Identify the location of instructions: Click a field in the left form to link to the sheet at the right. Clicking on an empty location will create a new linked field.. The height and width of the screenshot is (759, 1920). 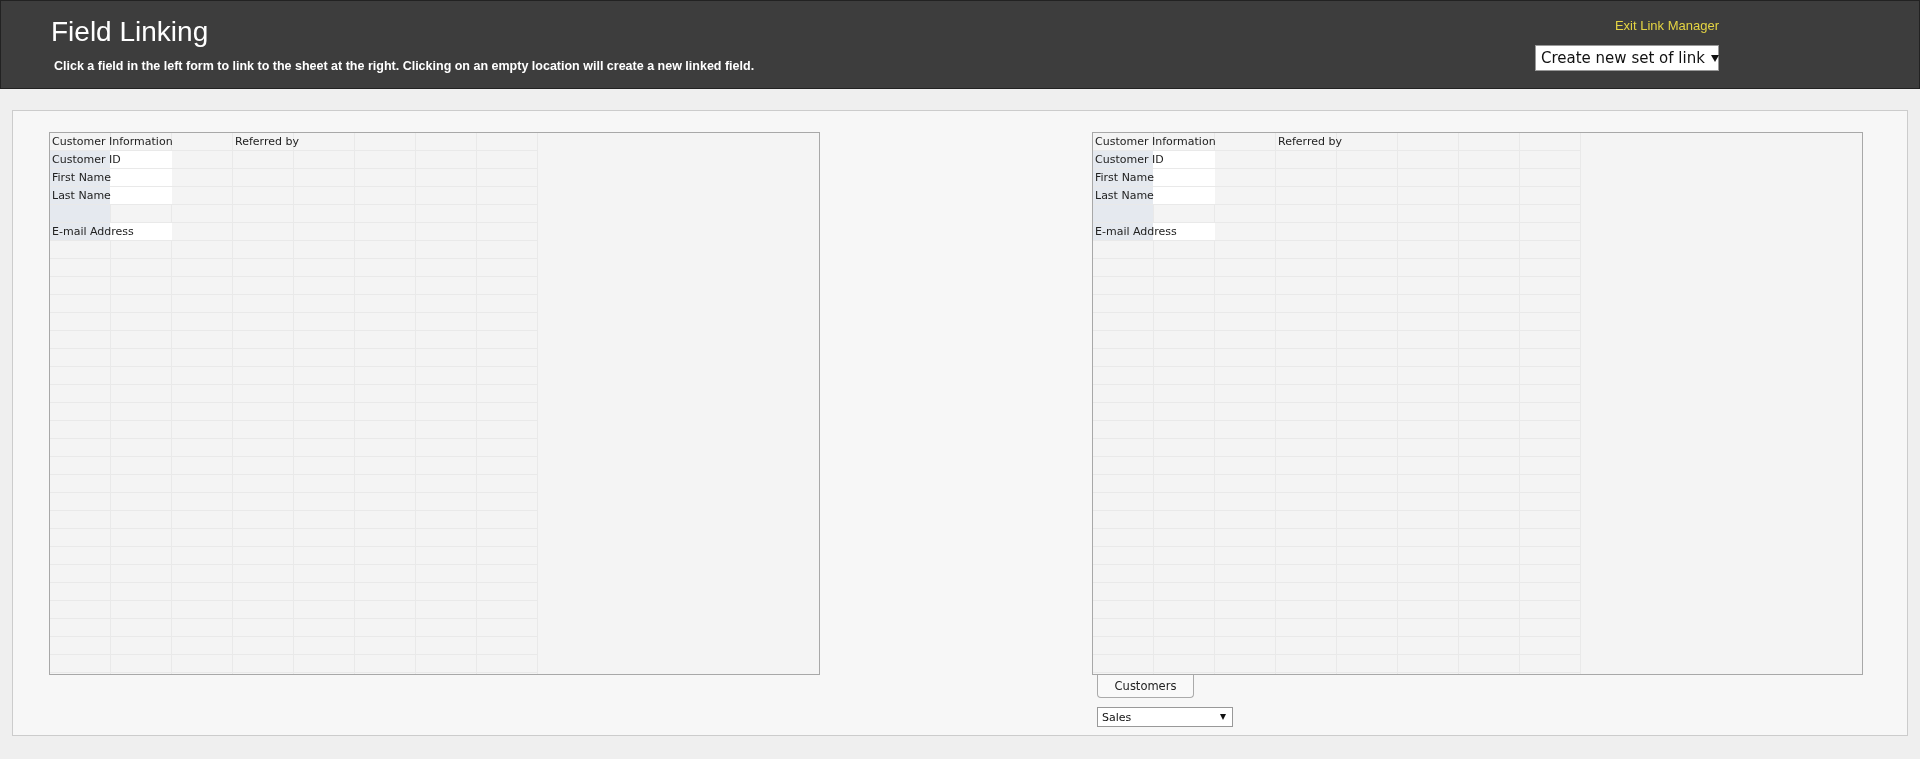
(404, 66).